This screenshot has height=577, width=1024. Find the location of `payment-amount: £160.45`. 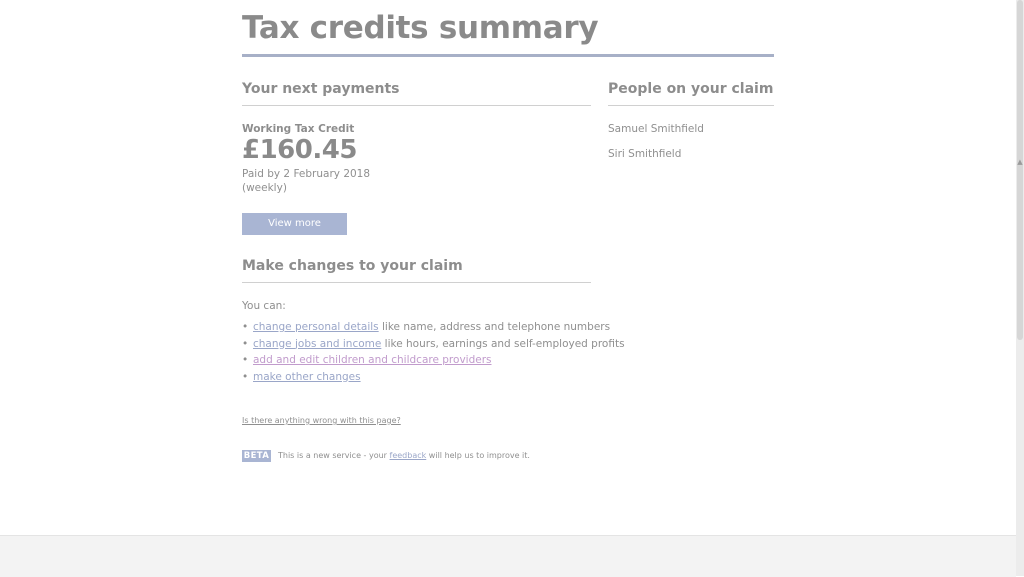

payment-amount: £160.45 is located at coordinates (299, 150).